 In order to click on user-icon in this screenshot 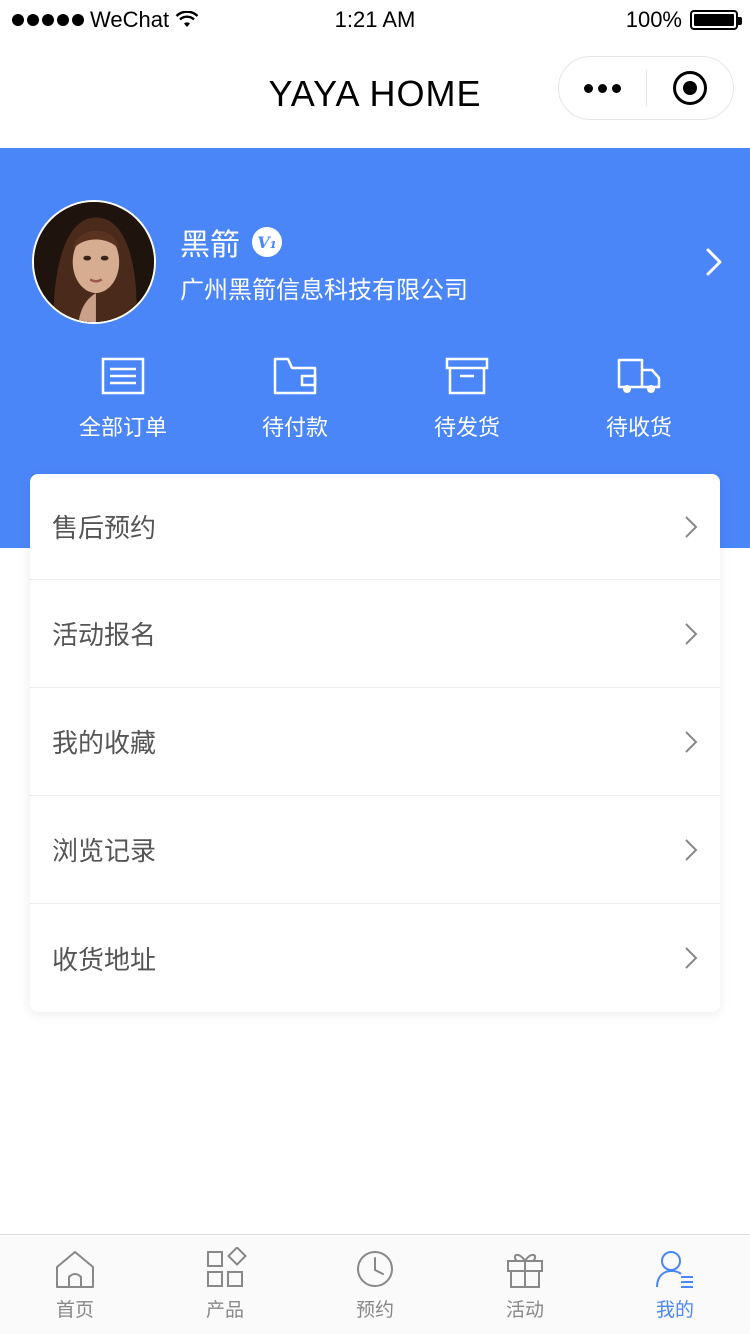, I will do `click(674, 1269)`.